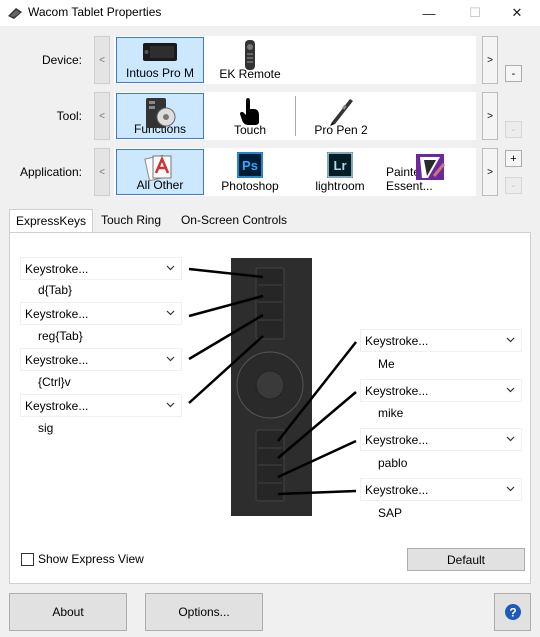 The width and height of the screenshot is (540, 637). I want to click on tool-item-touch: Touch, so click(250, 116).